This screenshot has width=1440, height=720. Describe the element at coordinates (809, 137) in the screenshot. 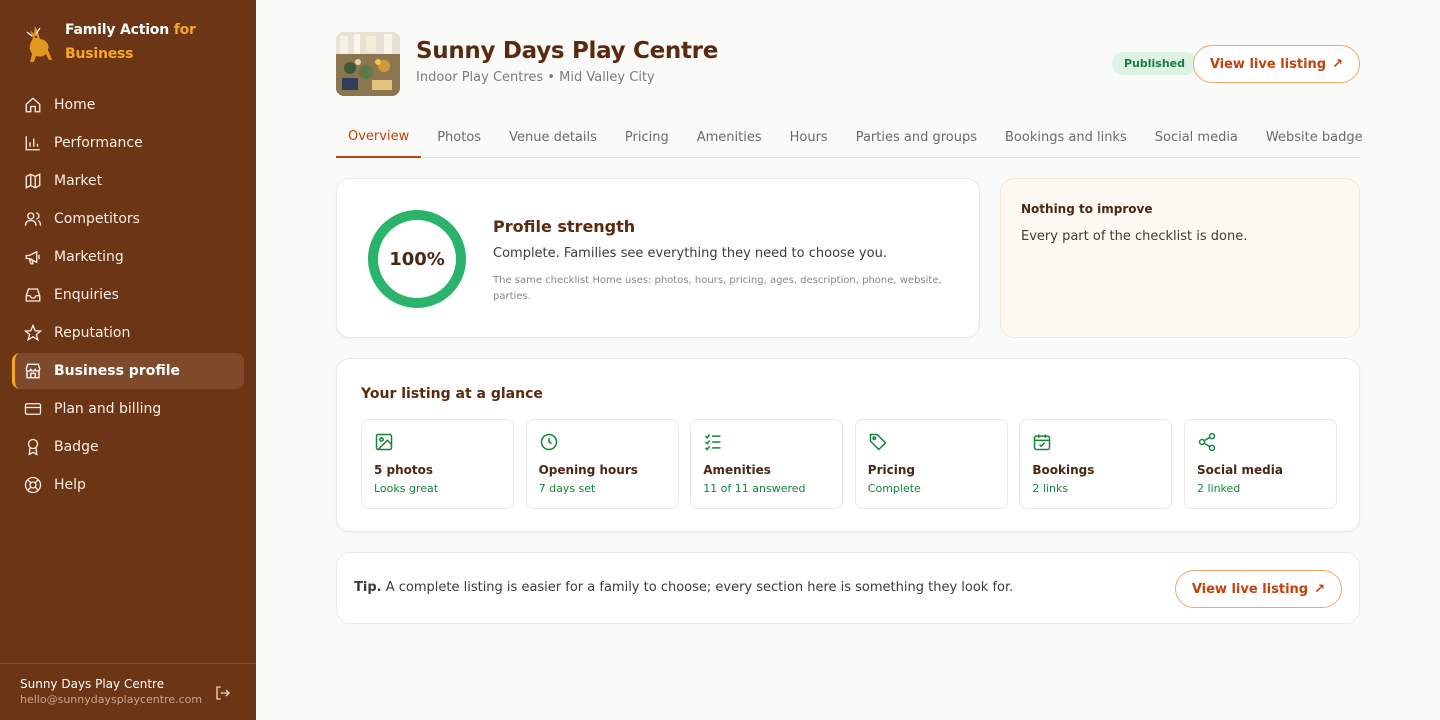

I see `tab-hours: Hours` at that location.